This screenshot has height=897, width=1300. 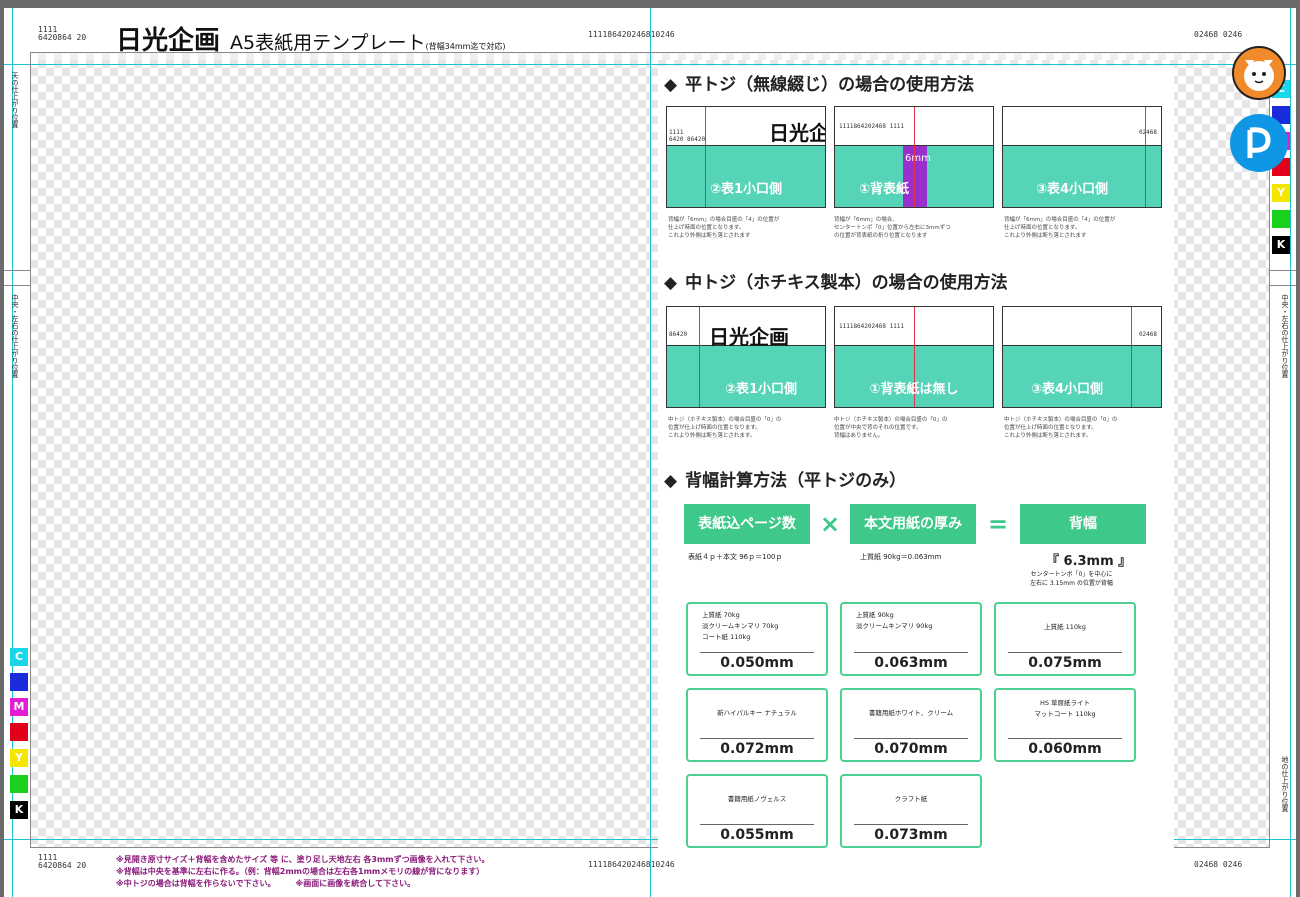 What do you see at coordinates (62, 861) in the screenshot?
I see `ruler-bottom-left: 1111 6420864 20` at bounding box center [62, 861].